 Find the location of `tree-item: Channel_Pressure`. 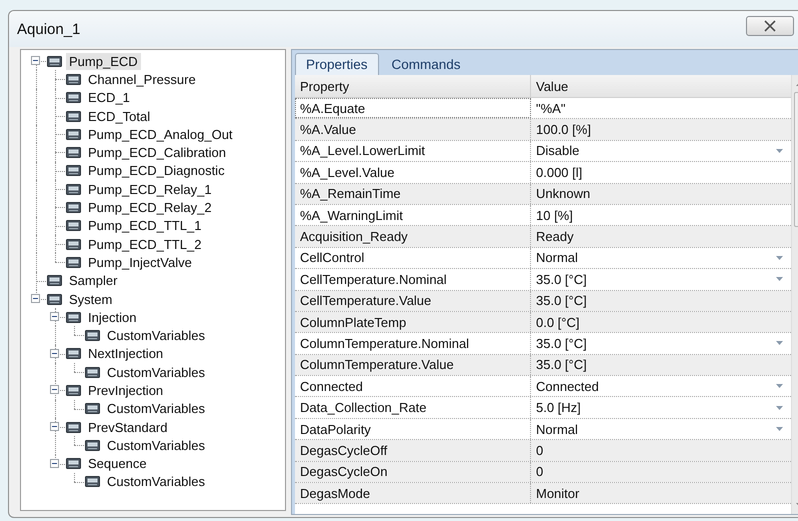

tree-item: Channel_Pressure is located at coordinates (142, 79).